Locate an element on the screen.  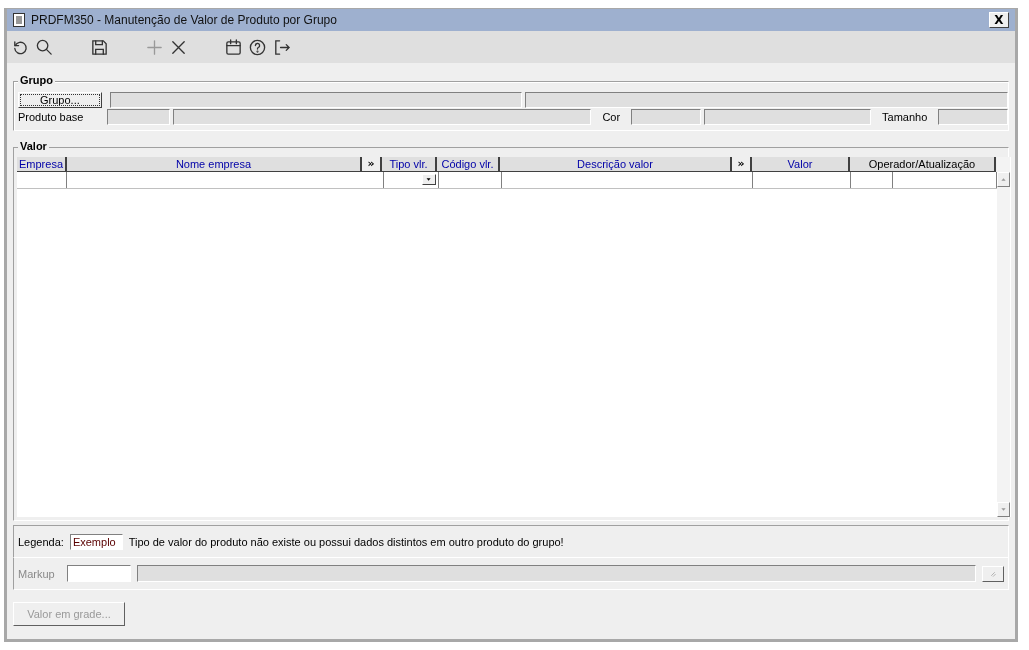
size-field is located at coordinates (973, 117).